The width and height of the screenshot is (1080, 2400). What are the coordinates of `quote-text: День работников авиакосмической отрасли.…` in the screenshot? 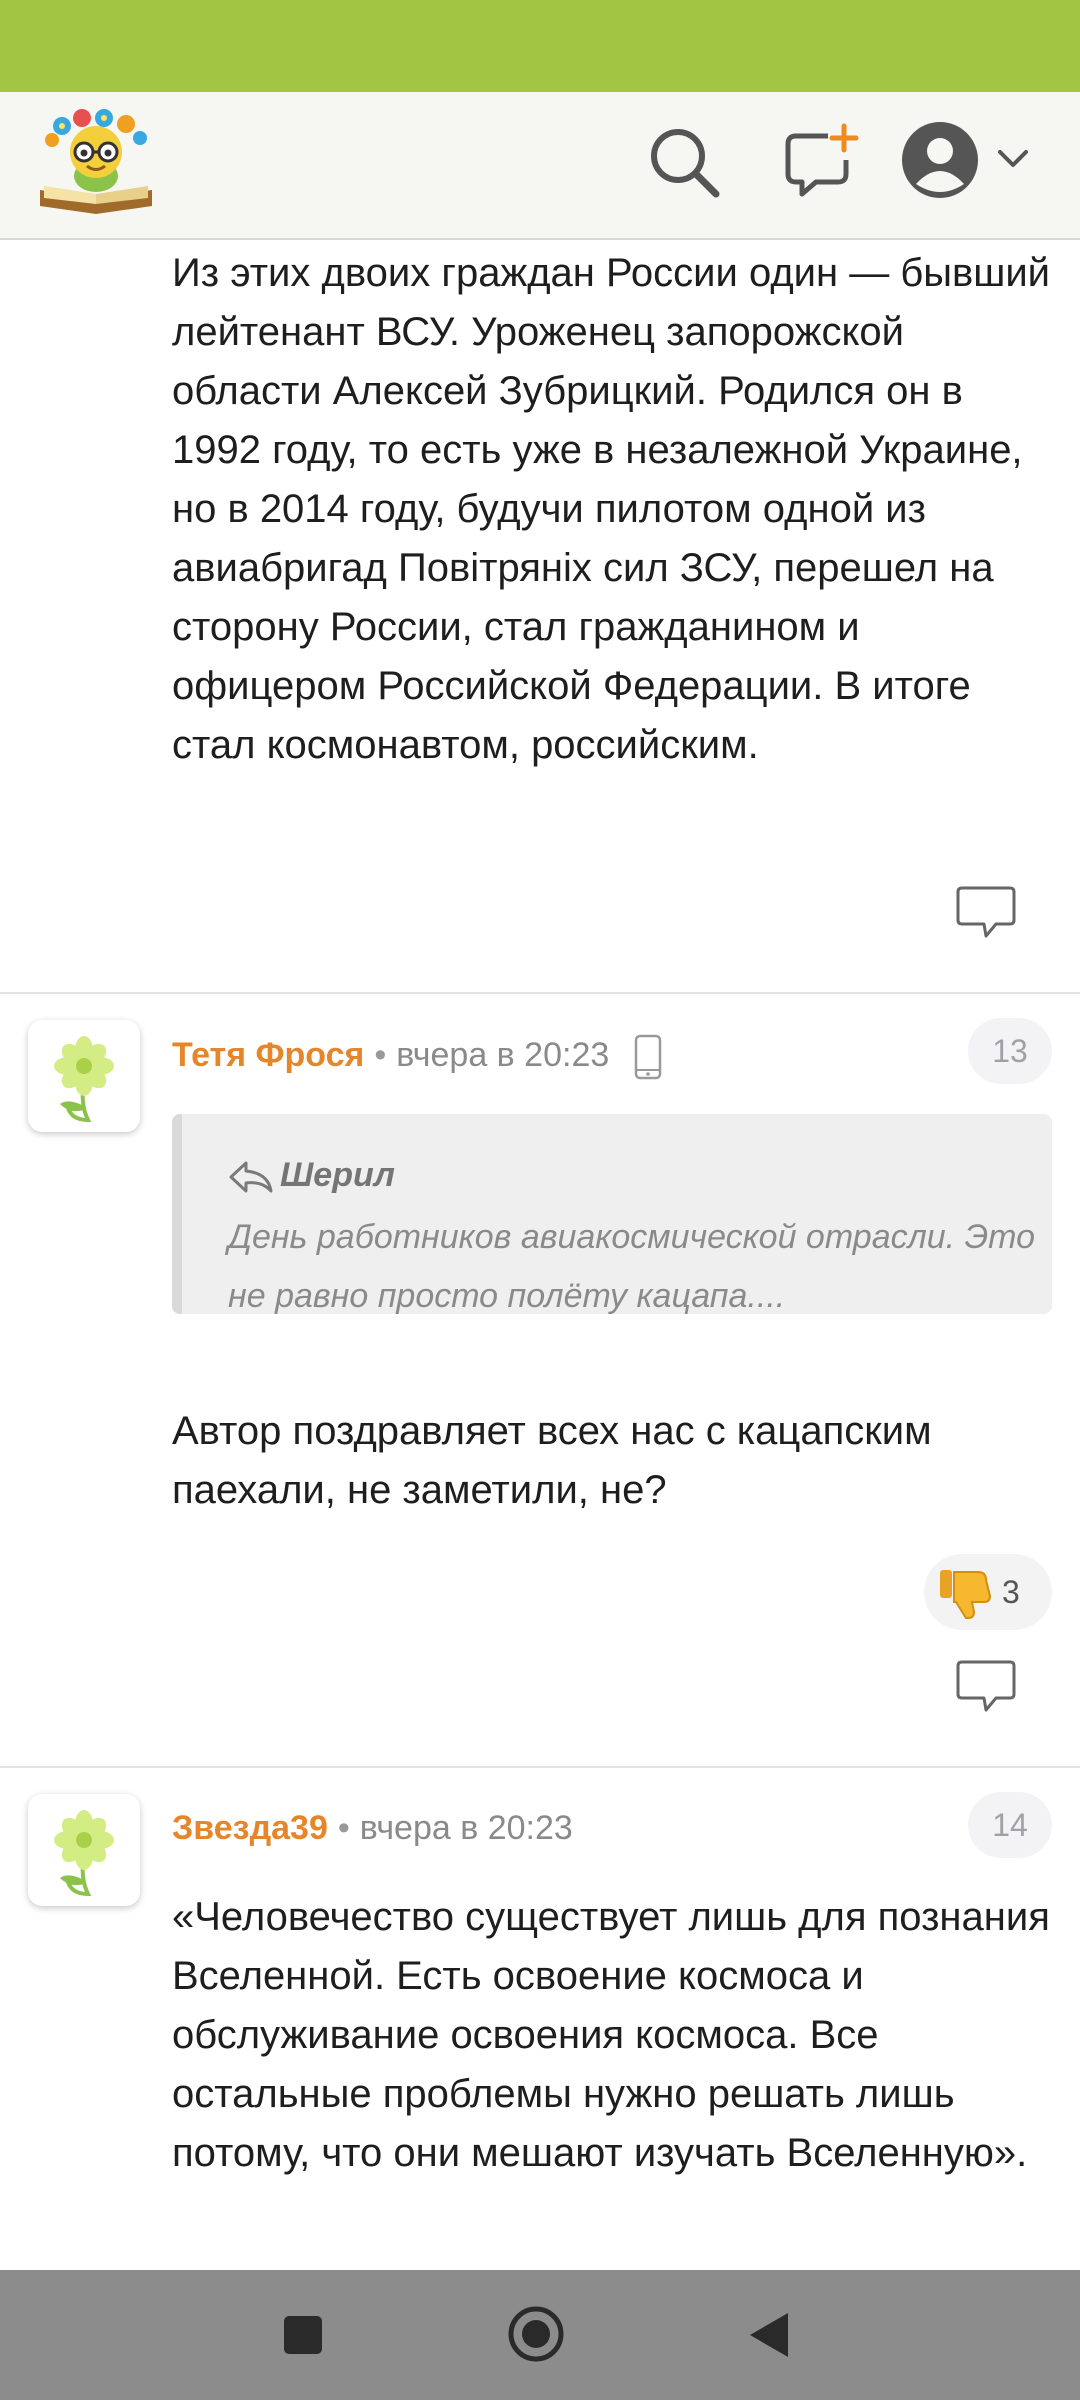 It's located at (632, 1266).